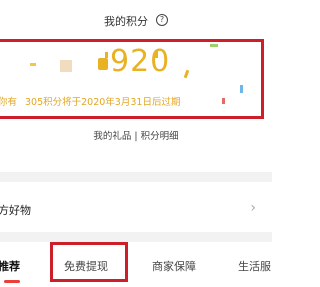 Image resolution: width=320 pixels, height=287 pixels. What do you see at coordinates (15, 210) in the screenshot?
I see `goods-label: 方好物` at bounding box center [15, 210].